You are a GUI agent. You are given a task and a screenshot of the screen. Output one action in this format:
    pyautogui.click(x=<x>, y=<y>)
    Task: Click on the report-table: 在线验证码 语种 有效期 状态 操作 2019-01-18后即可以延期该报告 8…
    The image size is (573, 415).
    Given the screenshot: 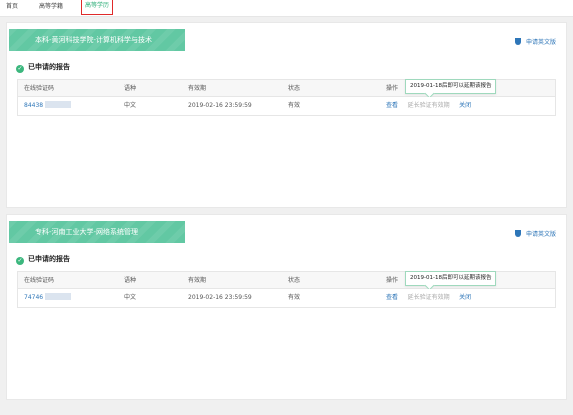 What is the action you would take?
    pyautogui.click(x=286, y=97)
    